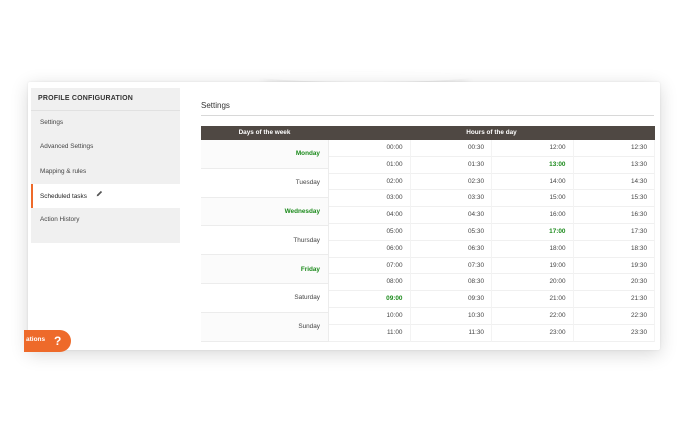 The image size is (688, 430). Describe the element at coordinates (451, 232) in the screenshot. I see `hour-cell-0530: 05:30` at that location.